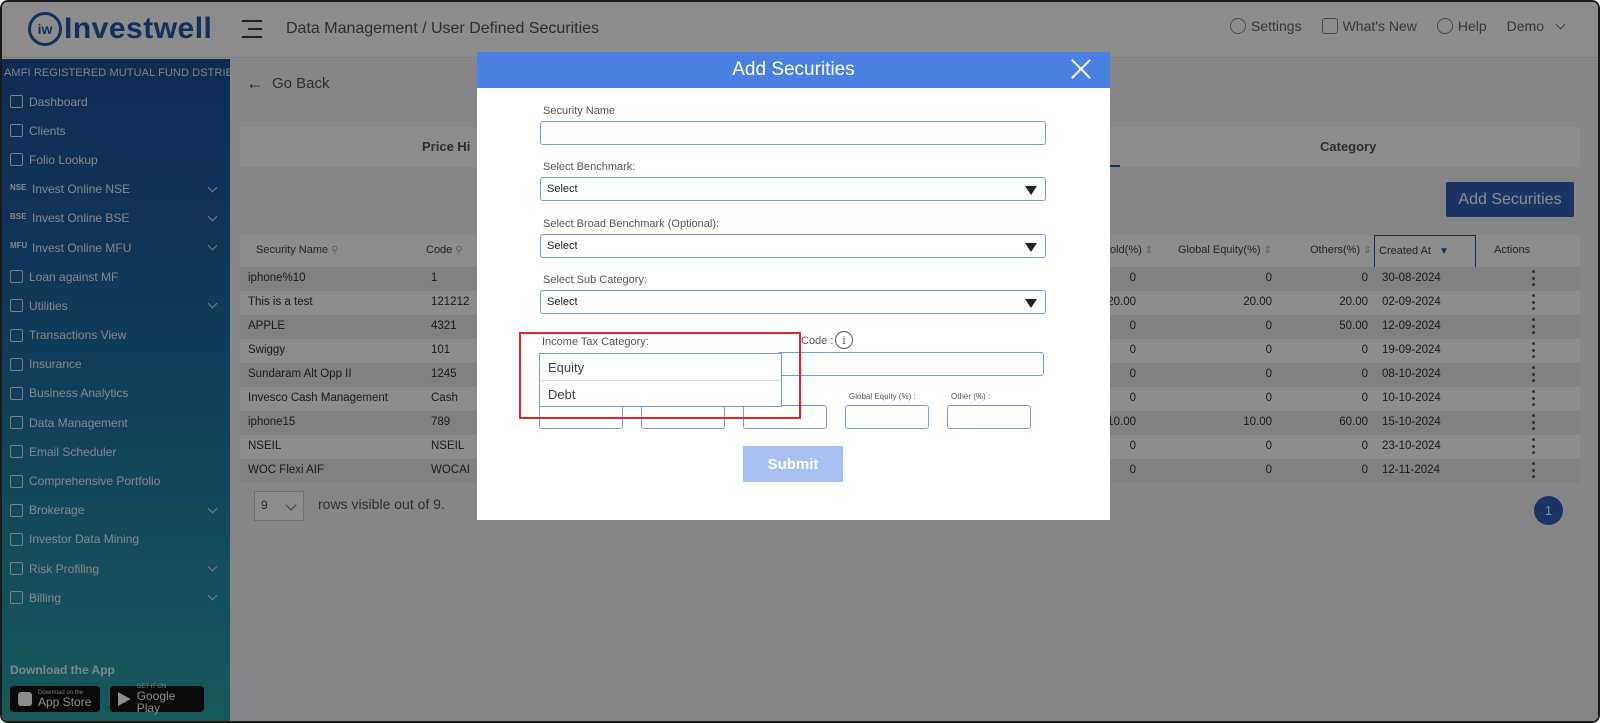  I want to click on info-icon: i, so click(844, 340).